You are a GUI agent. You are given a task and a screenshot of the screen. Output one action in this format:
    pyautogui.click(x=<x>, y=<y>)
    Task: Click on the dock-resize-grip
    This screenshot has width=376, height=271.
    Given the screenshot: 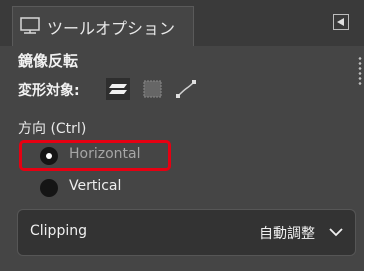 What is the action you would take?
    pyautogui.click(x=360, y=71)
    